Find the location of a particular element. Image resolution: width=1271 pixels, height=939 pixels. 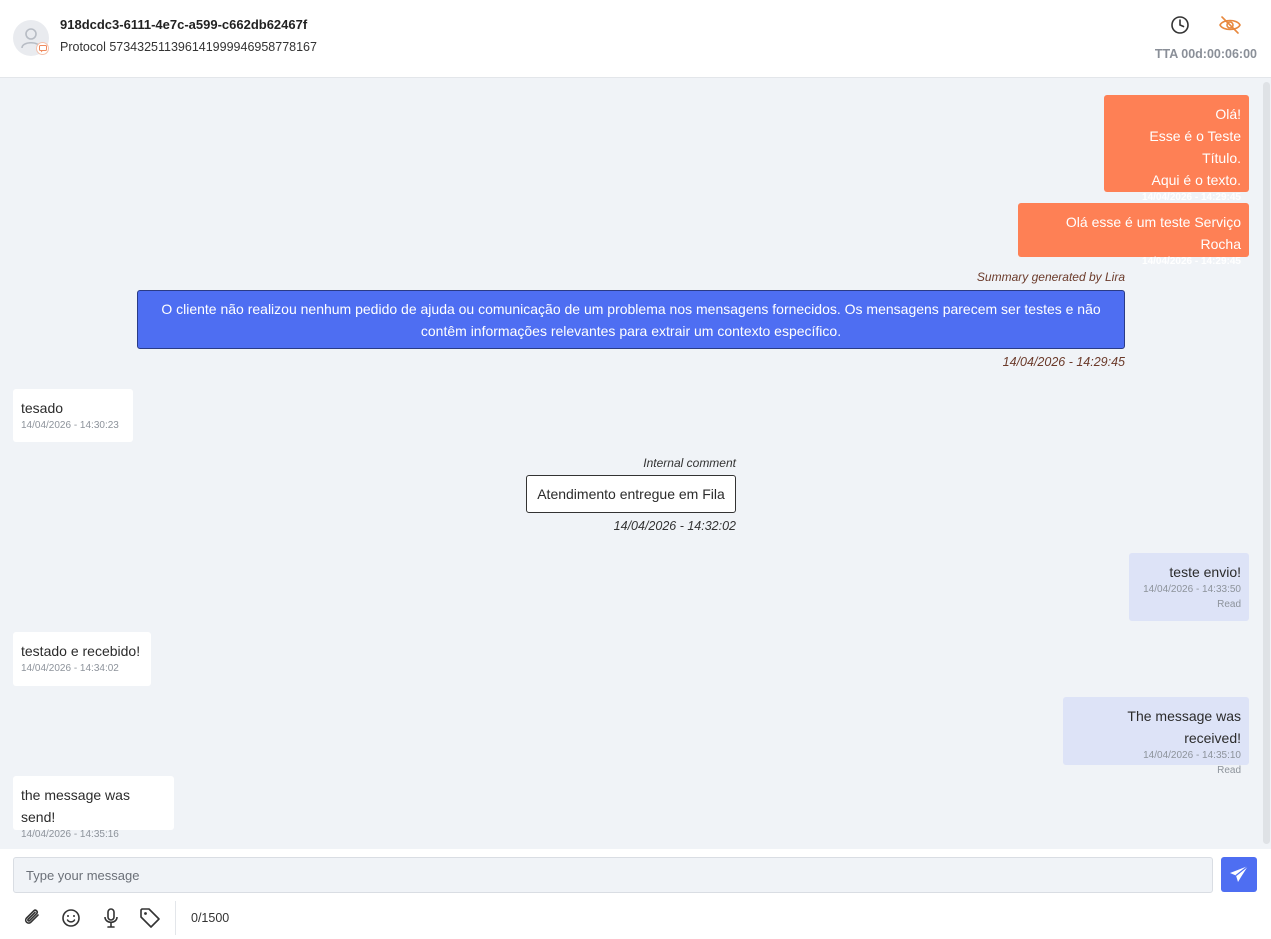

chat-scrollbar is located at coordinates (1266, 463).